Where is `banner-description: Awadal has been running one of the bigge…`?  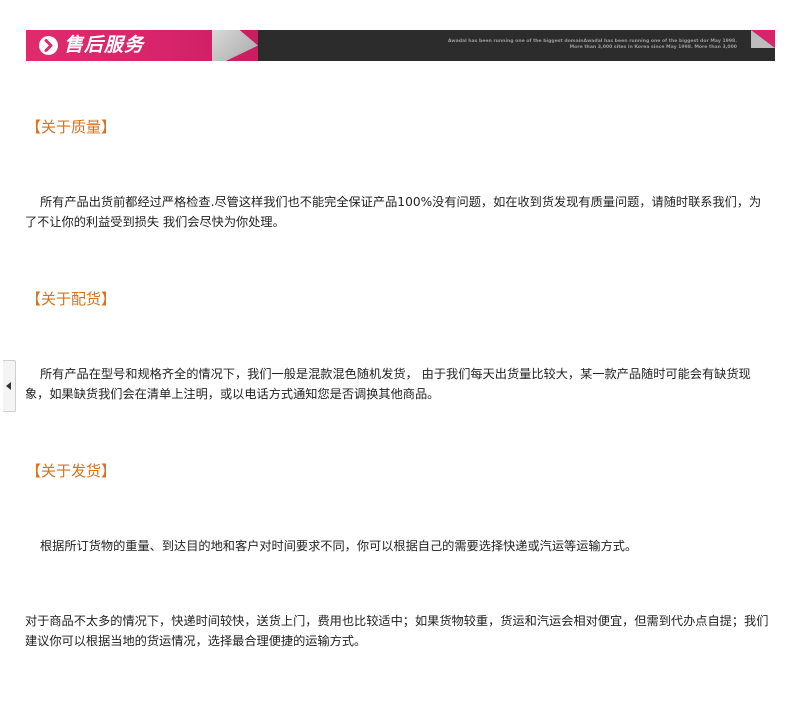
banner-description: Awadal has been running one of the bigge… is located at coordinates (592, 44).